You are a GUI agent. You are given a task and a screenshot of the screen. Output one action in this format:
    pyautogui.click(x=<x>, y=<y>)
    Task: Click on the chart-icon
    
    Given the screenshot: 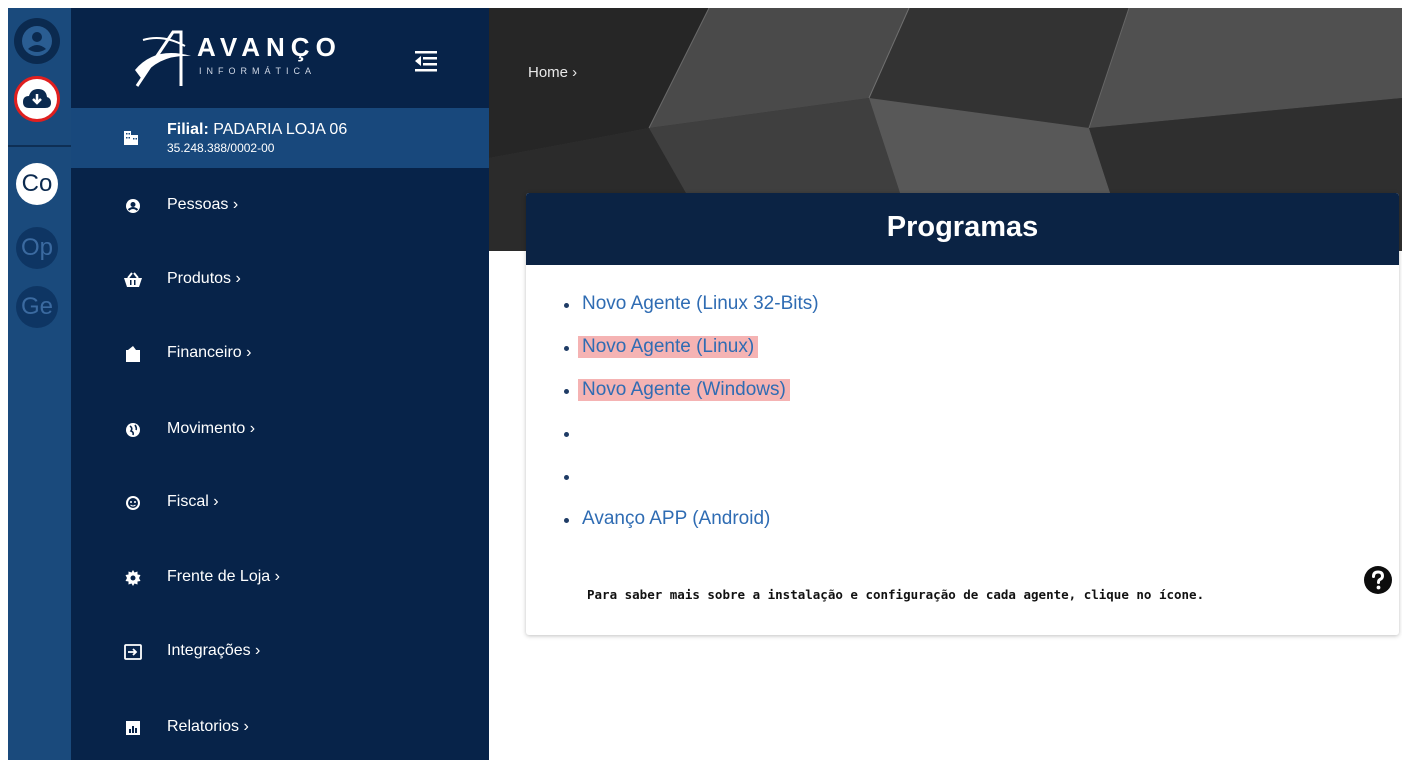 What is the action you would take?
    pyautogui.click(x=133, y=728)
    